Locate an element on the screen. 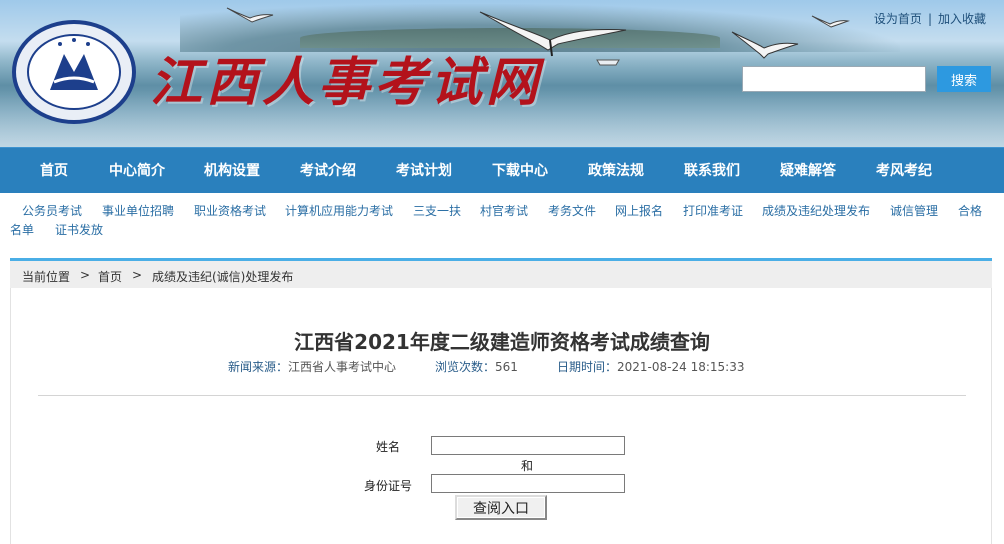  date-label: 日期时间： is located at coordinates (587, 367).